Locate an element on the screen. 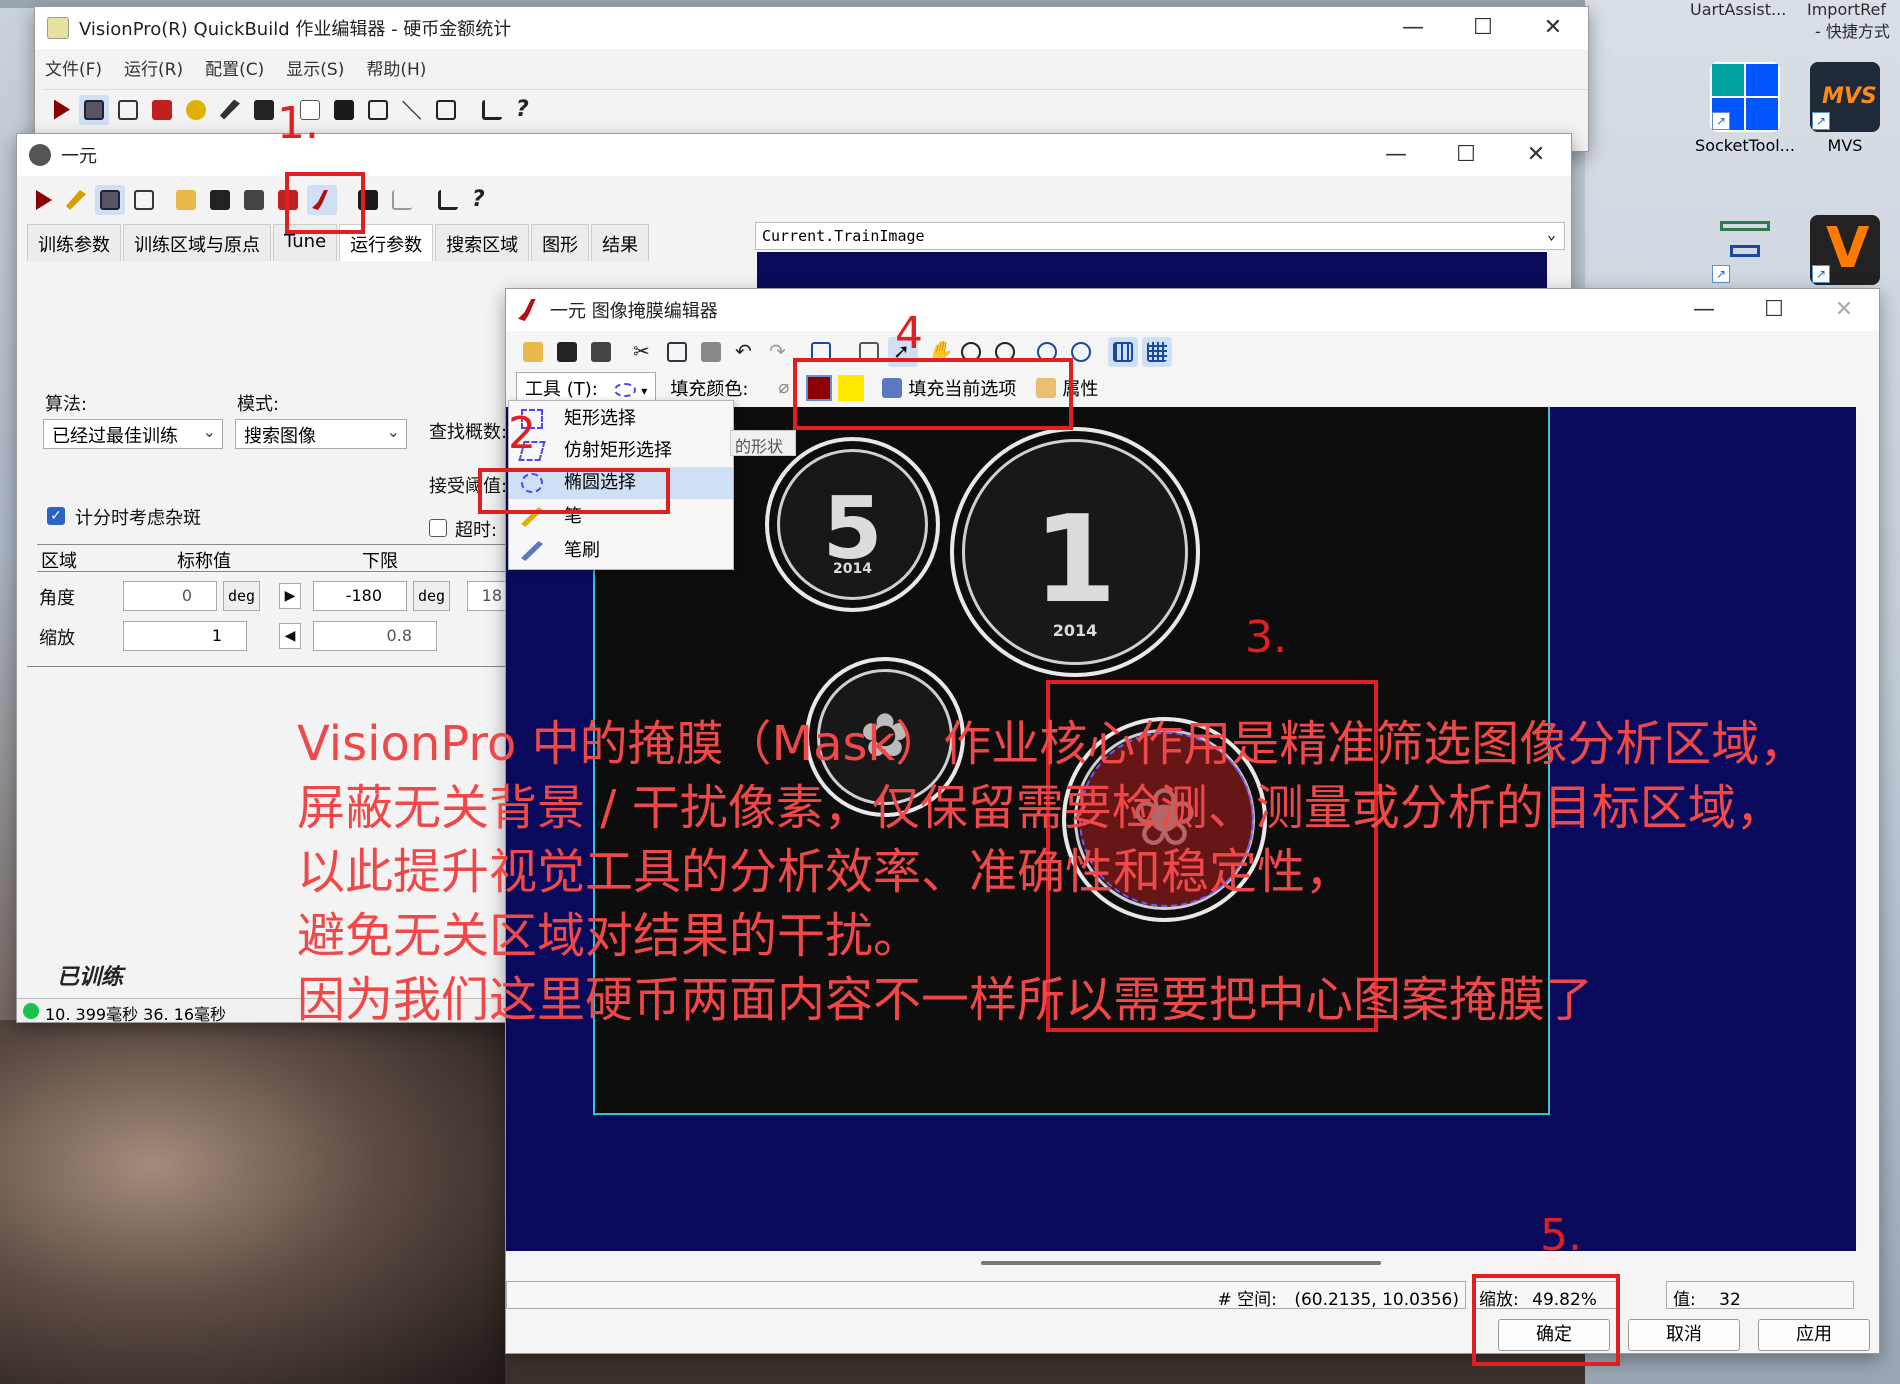 The image size is (1900, 1384). annotation-line-3: 以此提升视觉工具的分析效率、准确性和稳定性， is located at coordinates (825, 872).